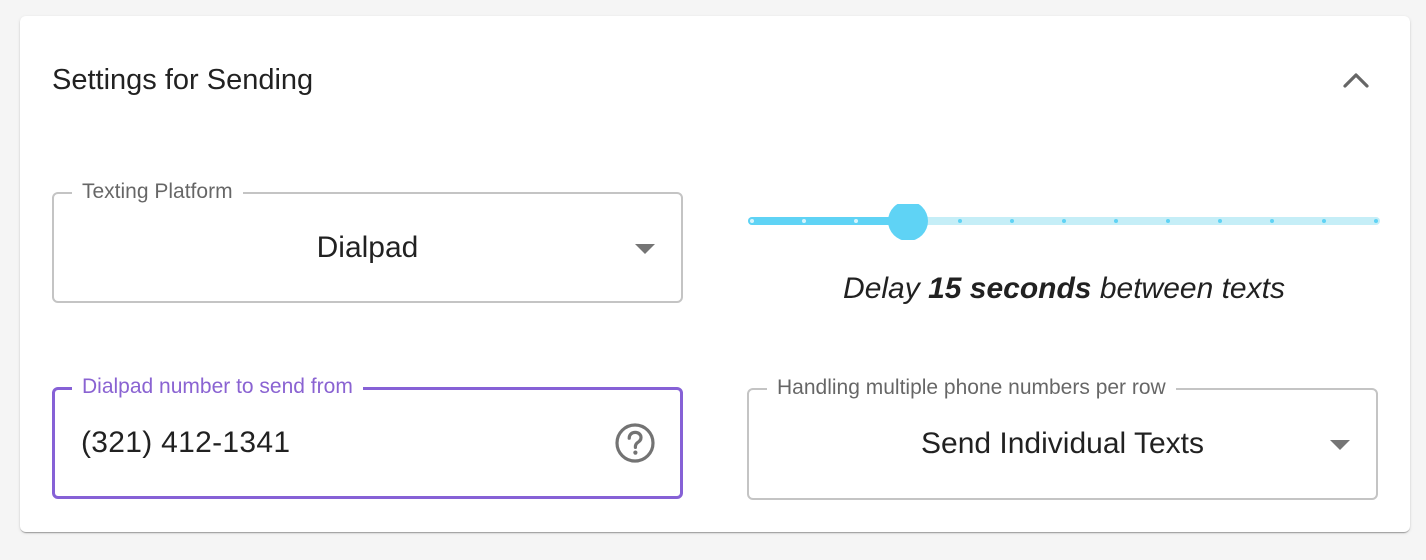 The width and height of the screenshot is (1426, 560). I want to click on help-button, so click(635, 443).